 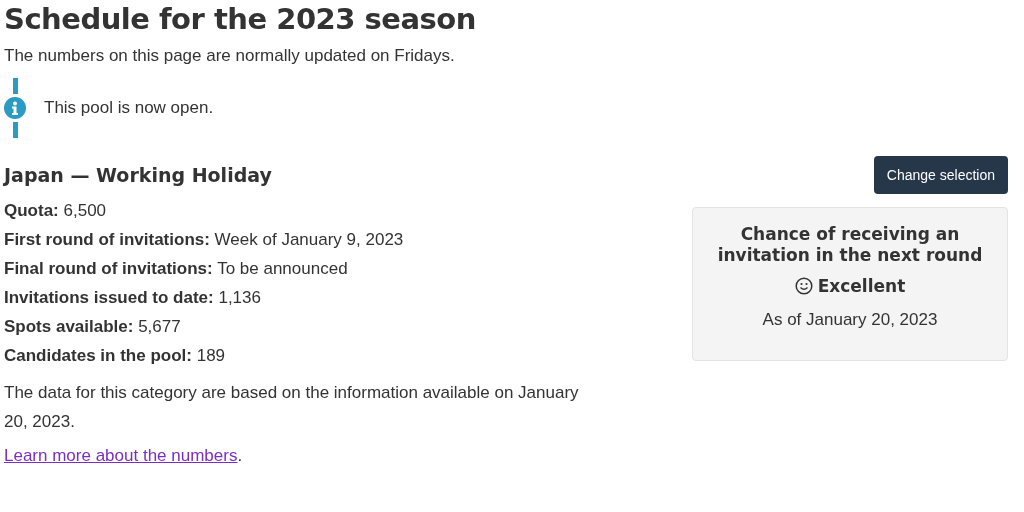 What do you see at coordinates (15, 108) in the screenshot?
I see `info-icon` at bounding box center [15, 108].